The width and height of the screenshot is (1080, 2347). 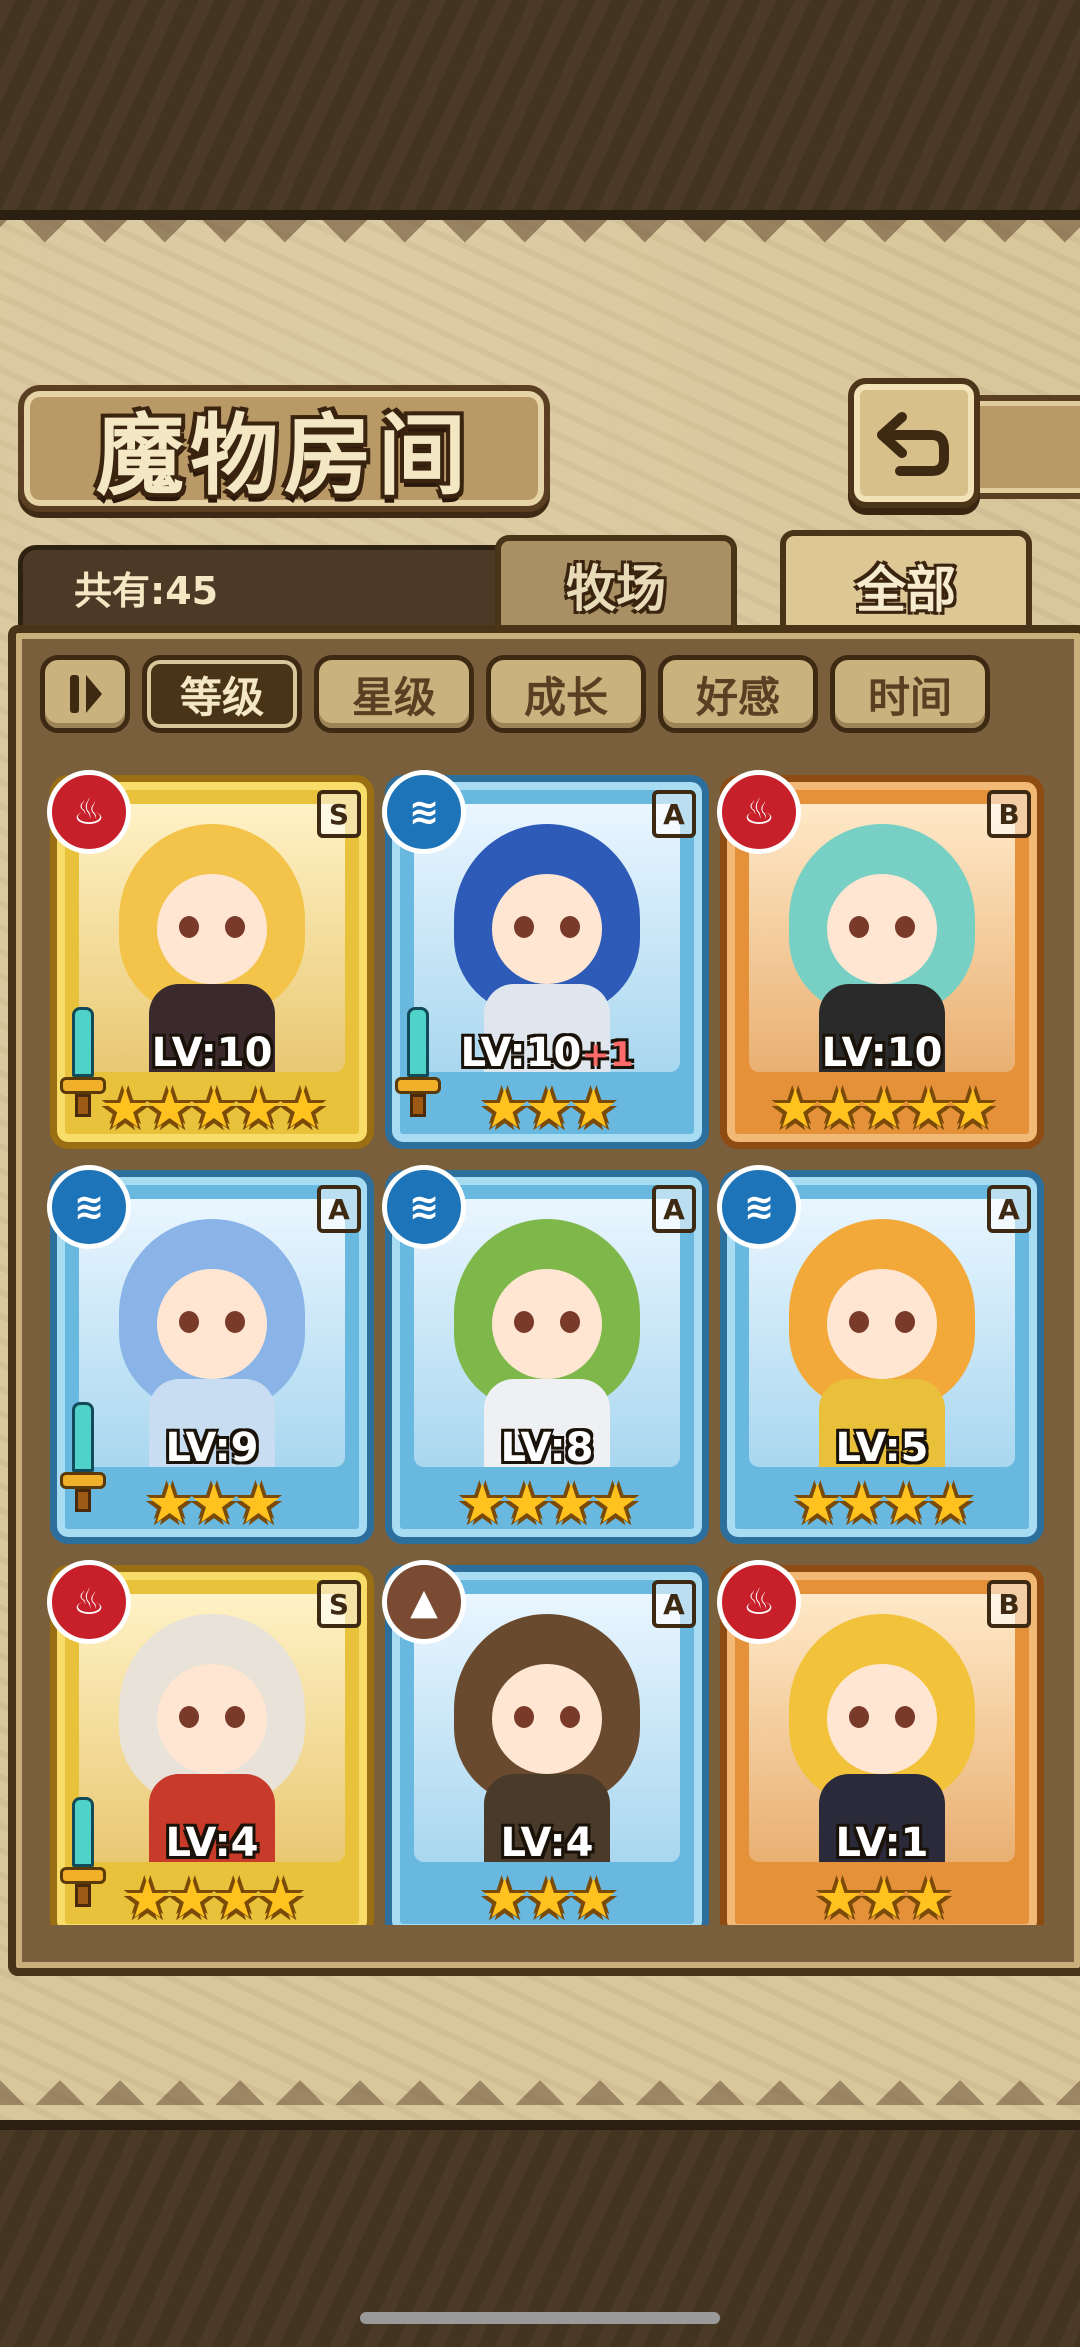 I want to click on decor-border-bottom, so click(x=540, y=2085).